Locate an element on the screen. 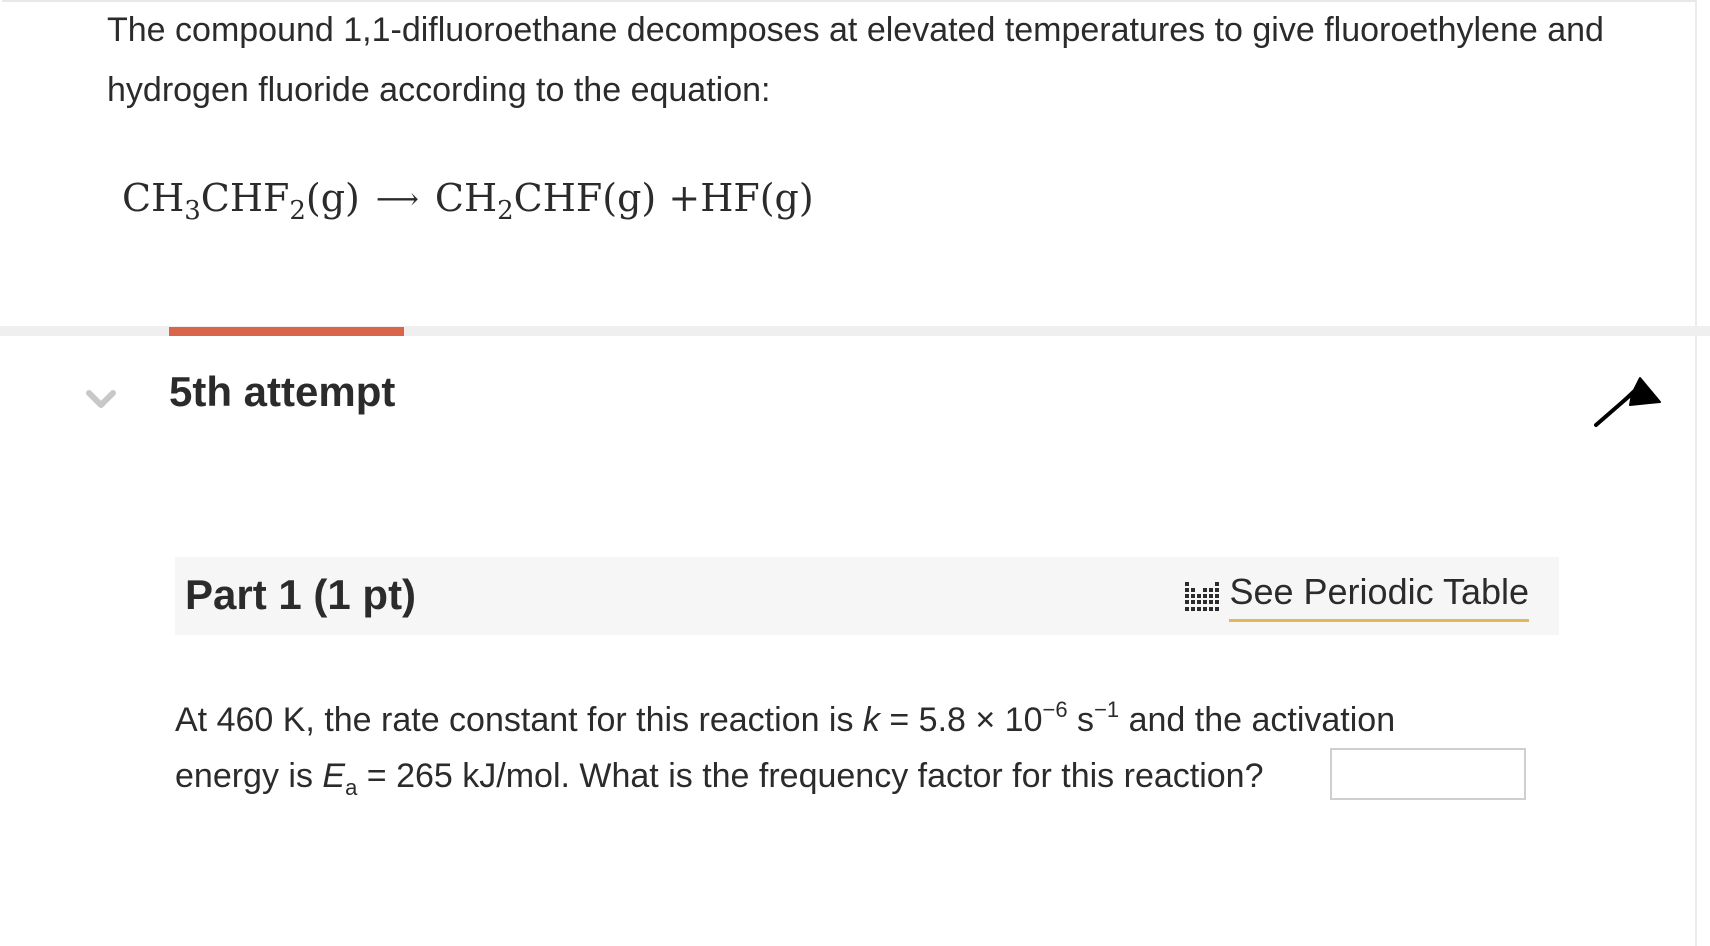 This screenshot has height=946, width=1710. periodic-table-link: See Periodic Table is located at coordinates (1356, 596).